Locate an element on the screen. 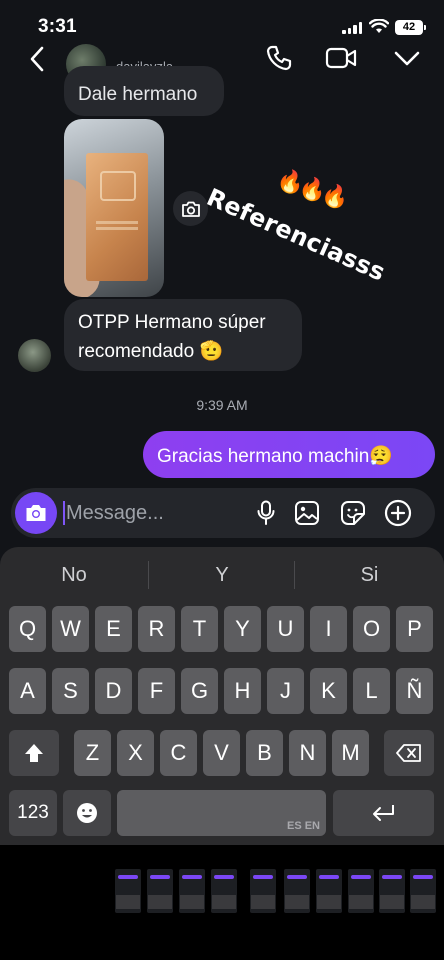  message-bubble-incoming: Dale hermano is located at coordinates (144, 91).